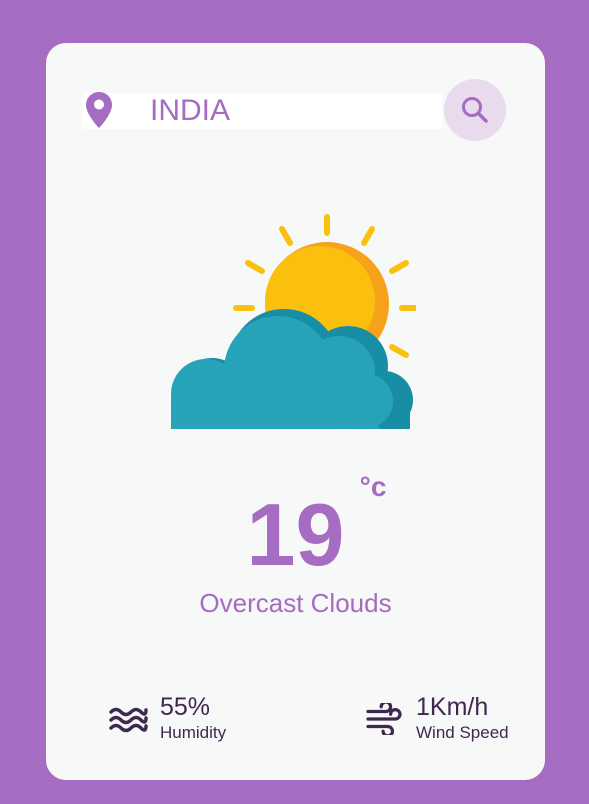 This screenshot has height=804, width=589. I want to click on map-pin-icon, so click(99, 110).